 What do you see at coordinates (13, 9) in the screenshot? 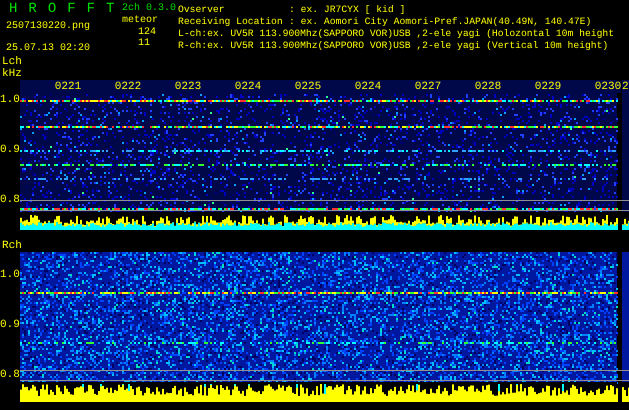
I see `title-letter: H` at bounding box center [13, 9].